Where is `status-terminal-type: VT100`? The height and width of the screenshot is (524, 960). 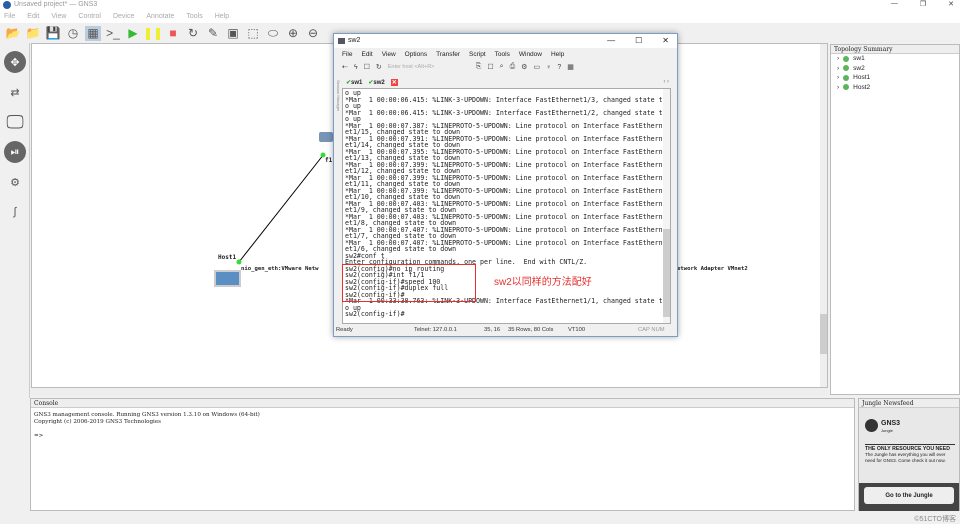 status-terminal-type: VT100 is located at coordinates (577, 330).